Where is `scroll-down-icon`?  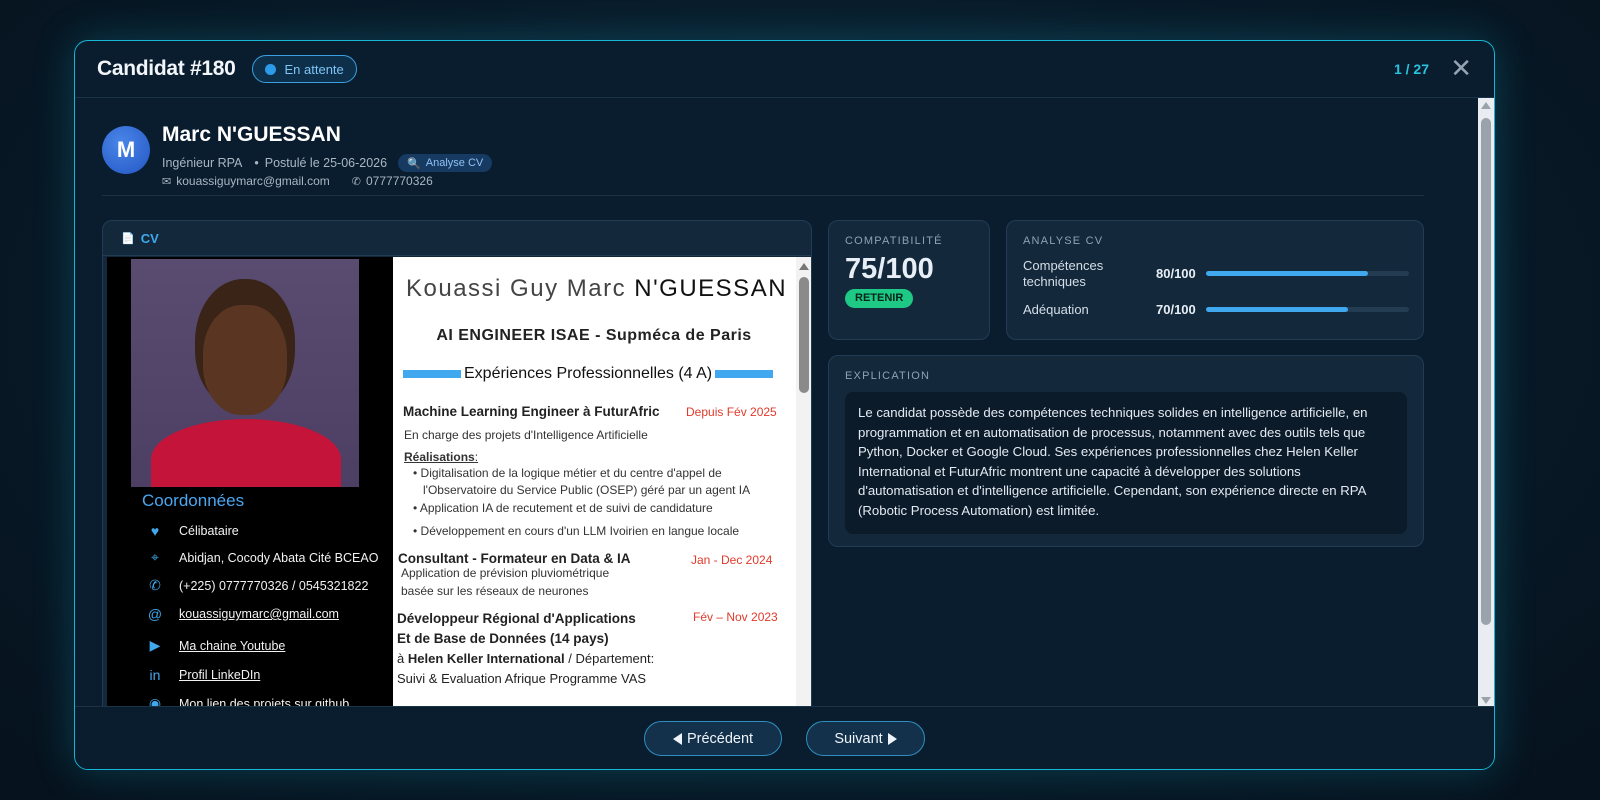 scroll-down-icon is located at coordinates (1486, 700).